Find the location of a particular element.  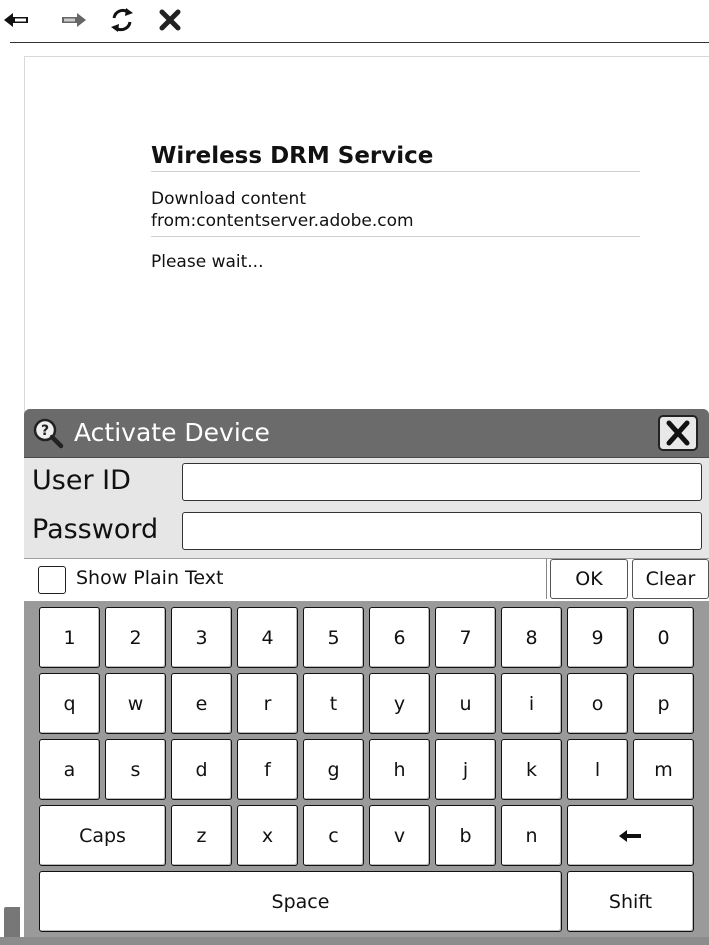

key-g: g is located at coordinates (333, 769).